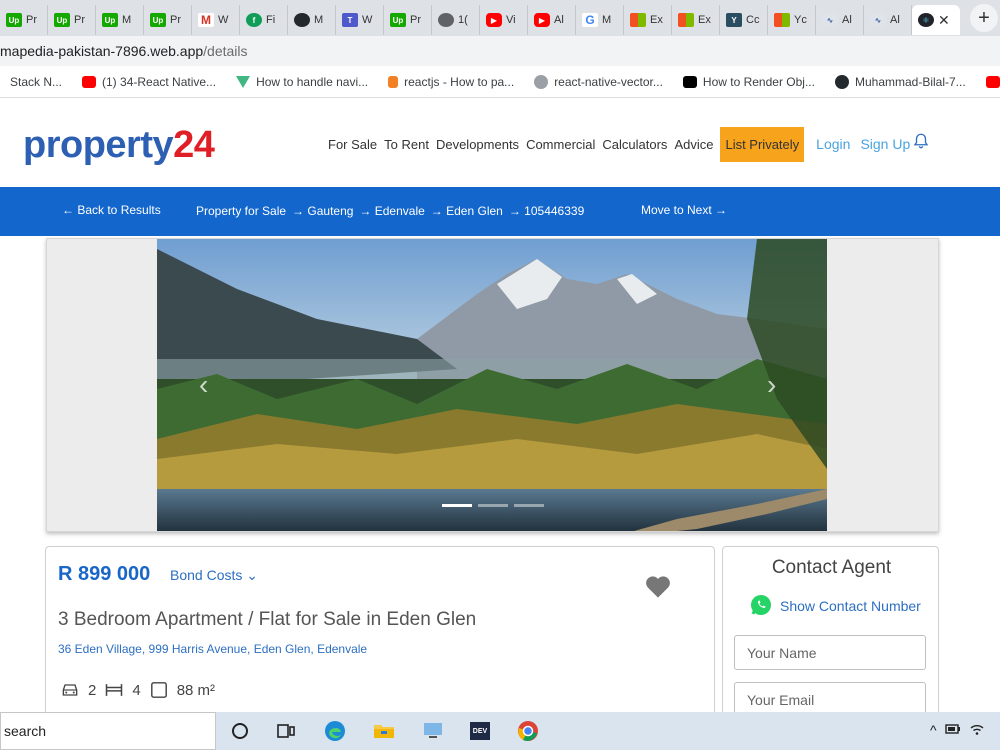 The height and width of the screenshot is (750, 1000). I want to click on system-tray: ^, so click(957, 730).